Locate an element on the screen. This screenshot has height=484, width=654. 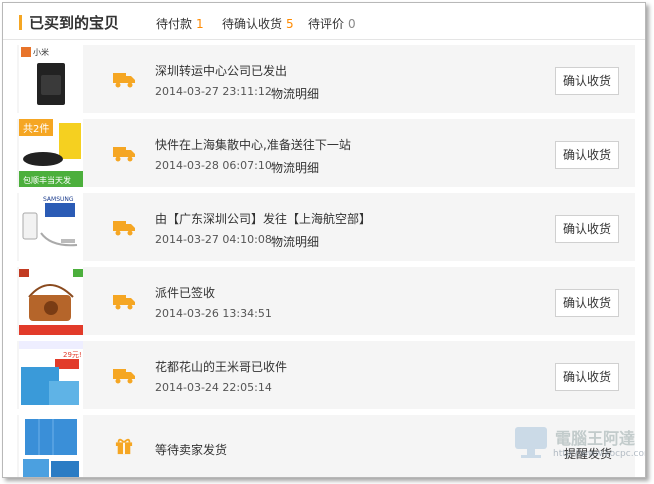
logistics-status: 快件在上海集散中心,准备送往下一站 is located at coordinates (253, 145).